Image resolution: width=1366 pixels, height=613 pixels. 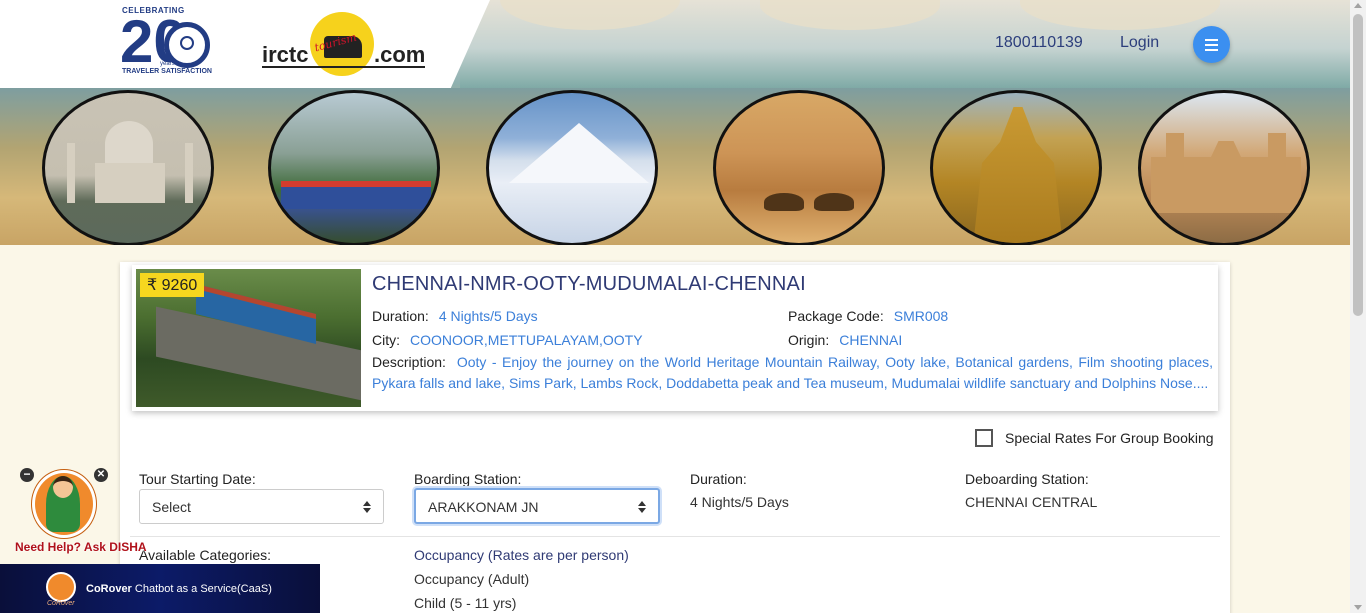 I want to click on corover-text: CoRover Chatbot as a Service(CaaS), so click(x=179, y=589).